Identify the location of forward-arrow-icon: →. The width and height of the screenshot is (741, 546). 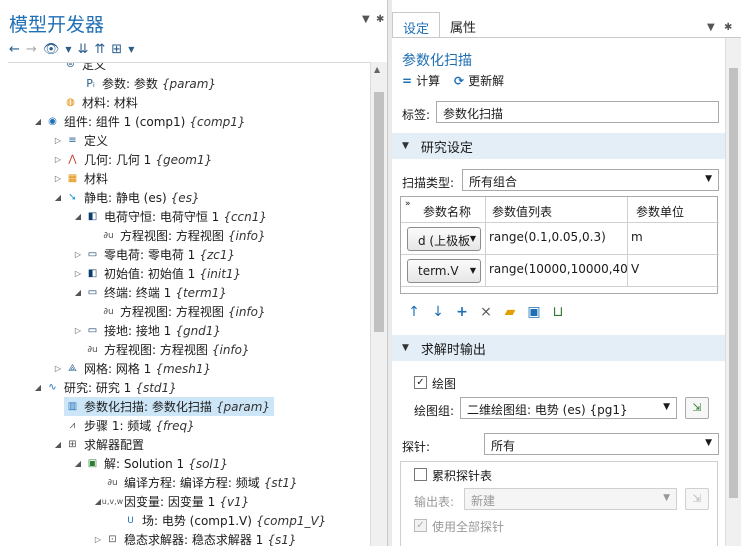
(31, 49).